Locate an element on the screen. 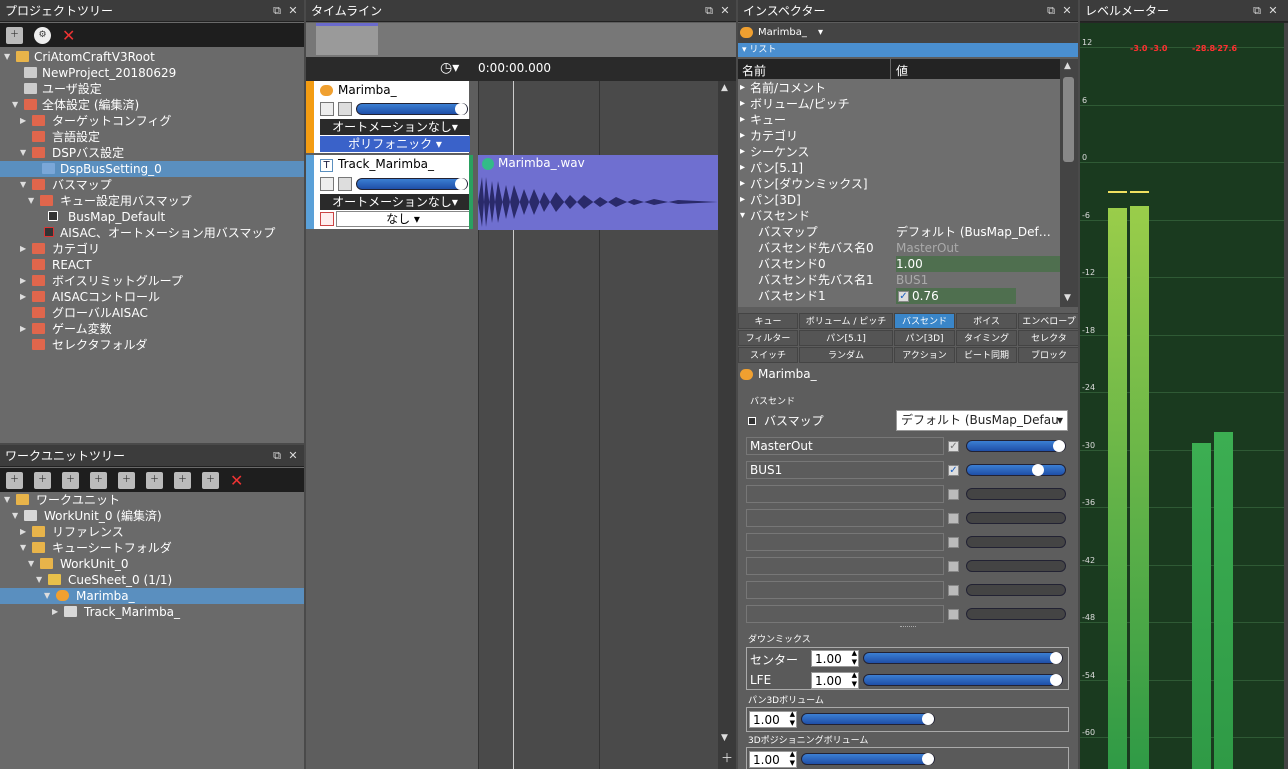 The image size is (1288, 769). slider-knob is located at coordinates (1038, 470).